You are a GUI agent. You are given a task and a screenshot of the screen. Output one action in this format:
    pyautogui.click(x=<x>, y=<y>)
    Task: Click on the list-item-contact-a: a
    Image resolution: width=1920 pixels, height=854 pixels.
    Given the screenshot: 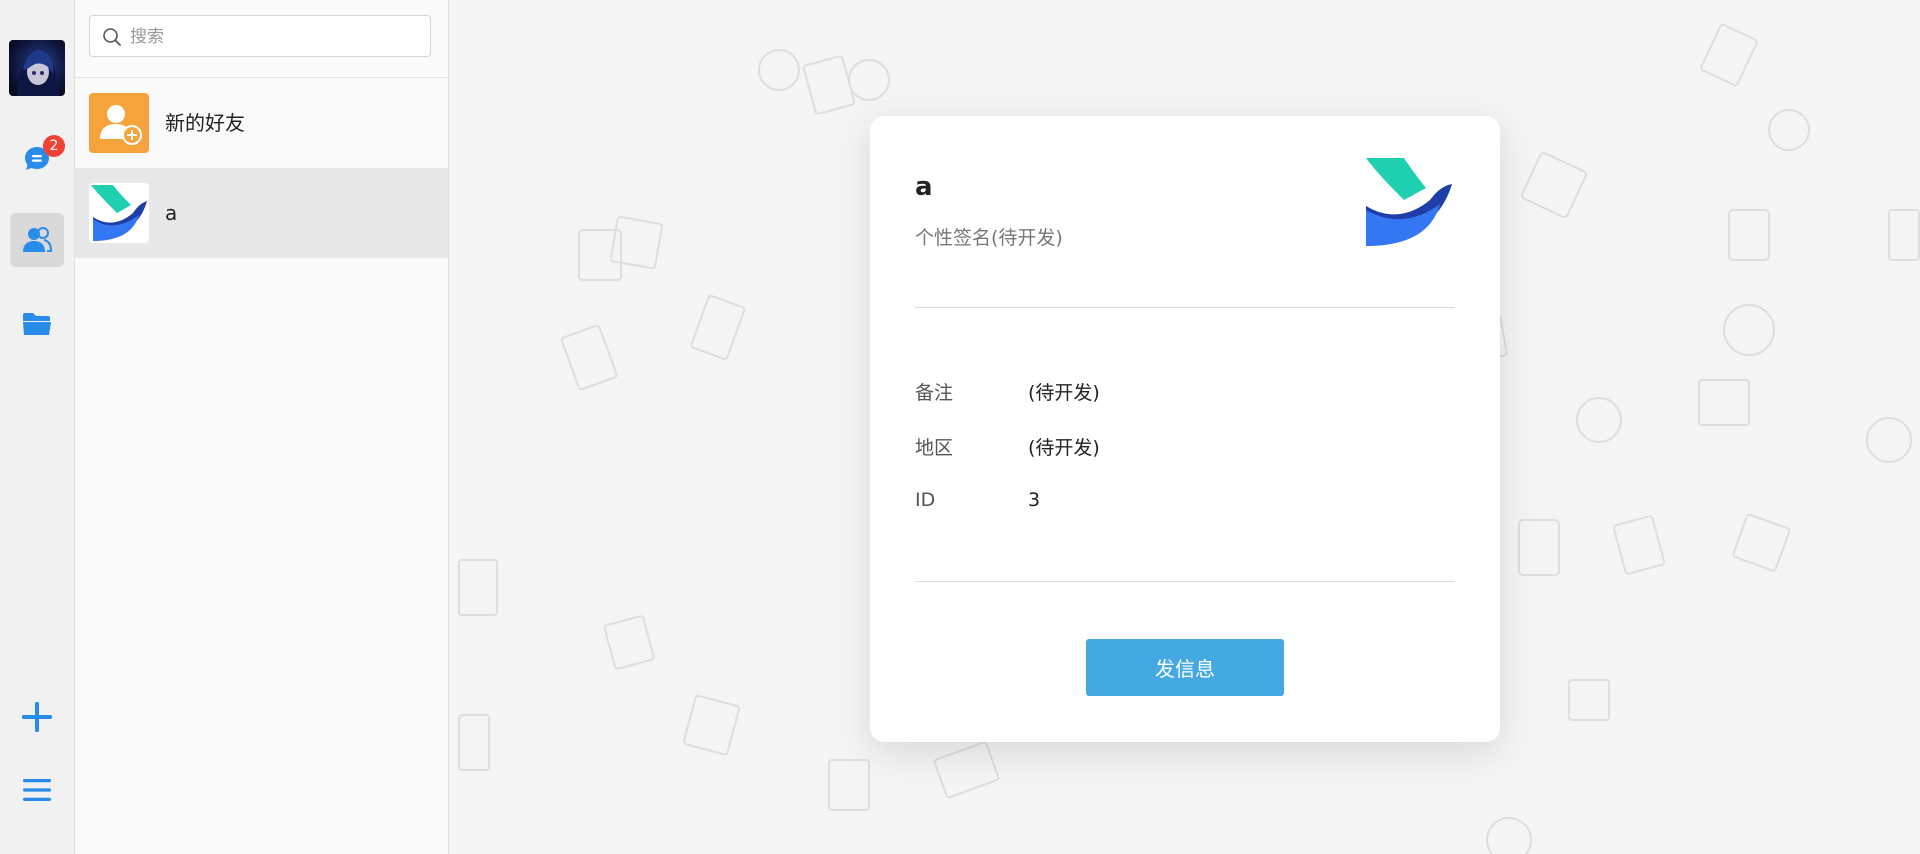 What is the action you would take?
    pyautogui.click(x=261, y=213)
    